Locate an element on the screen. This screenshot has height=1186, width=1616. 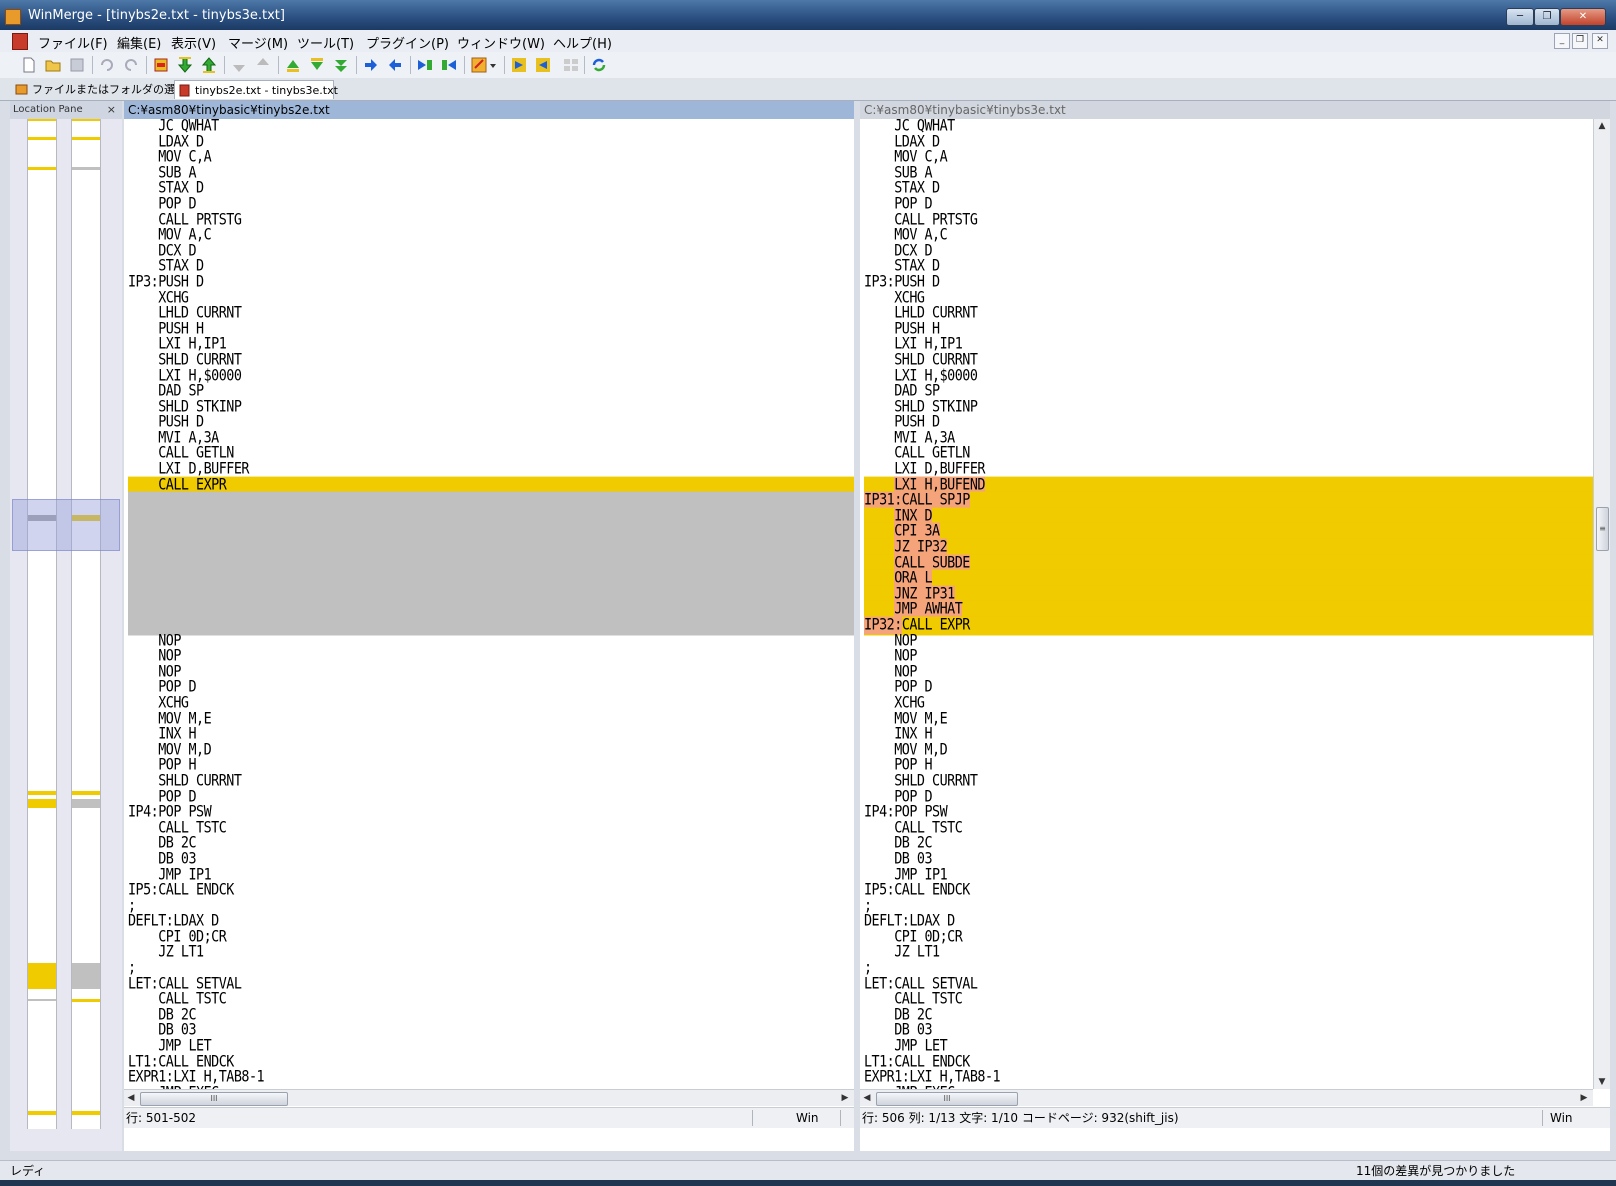
location-pane-title: Location Pane is located at coordinates (48, 109).